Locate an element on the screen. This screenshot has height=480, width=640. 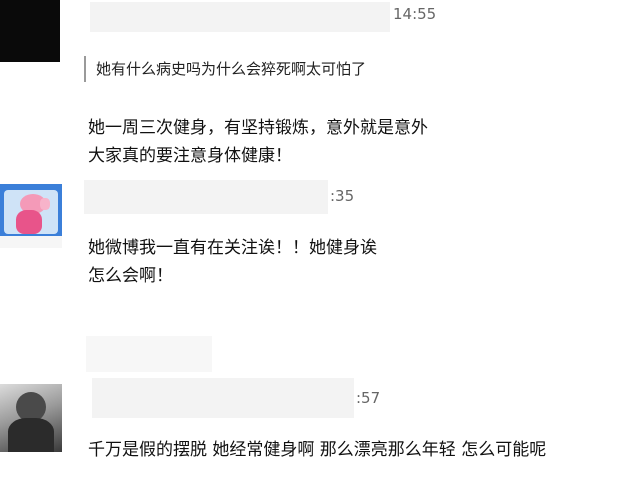
quoted-reply: 她有什么病史吗为什么会猝死啊太可怕了 is located at coordinates (225, 69).